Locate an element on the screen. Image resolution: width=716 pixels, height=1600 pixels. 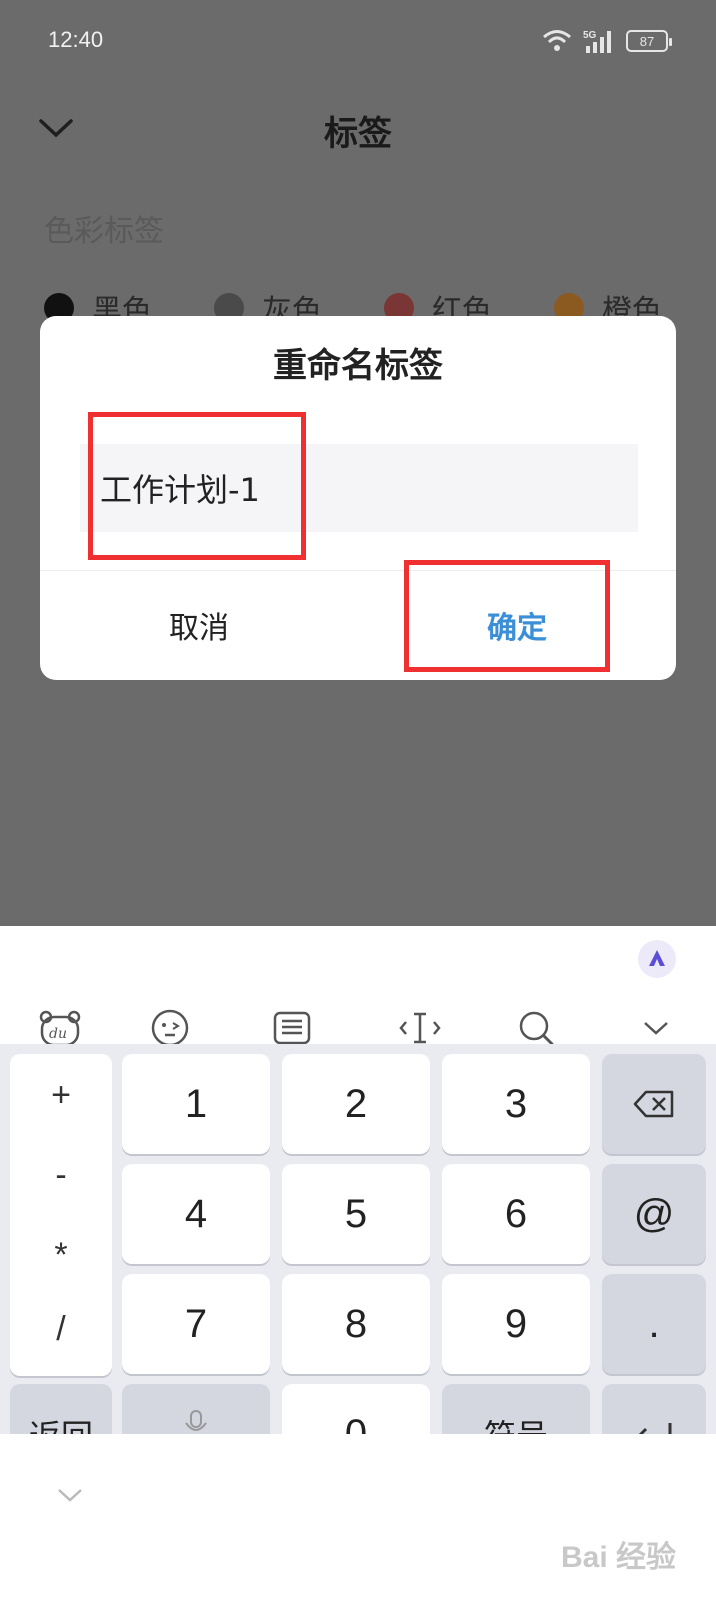
hide-keyboard-chevron-icon is located at coordinates (70, 1495).